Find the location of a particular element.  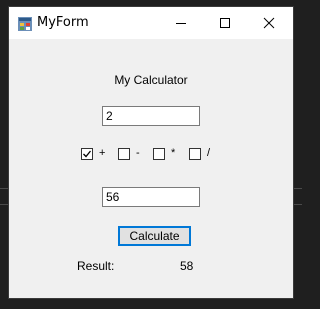

window-title: MyForm is located at coordinates (63, 22).